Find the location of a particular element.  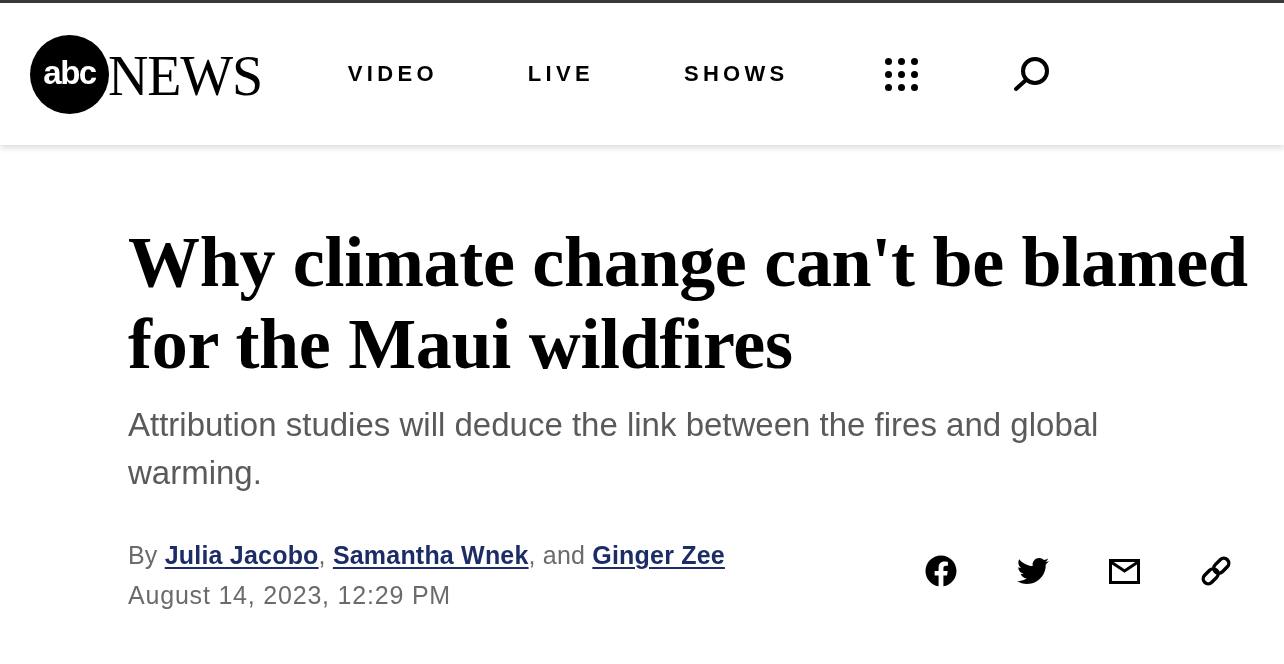

news-logo: abc NEWS is located at coordinates (146, 74).